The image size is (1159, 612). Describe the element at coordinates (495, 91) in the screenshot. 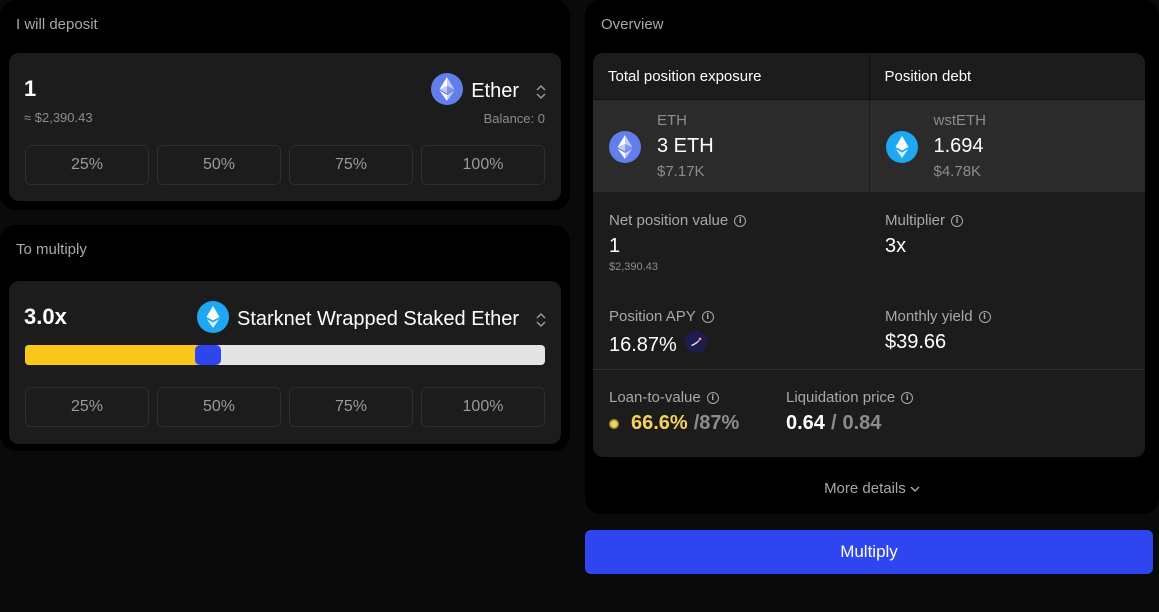

I see `deposit-token-name: Ether` at that location.